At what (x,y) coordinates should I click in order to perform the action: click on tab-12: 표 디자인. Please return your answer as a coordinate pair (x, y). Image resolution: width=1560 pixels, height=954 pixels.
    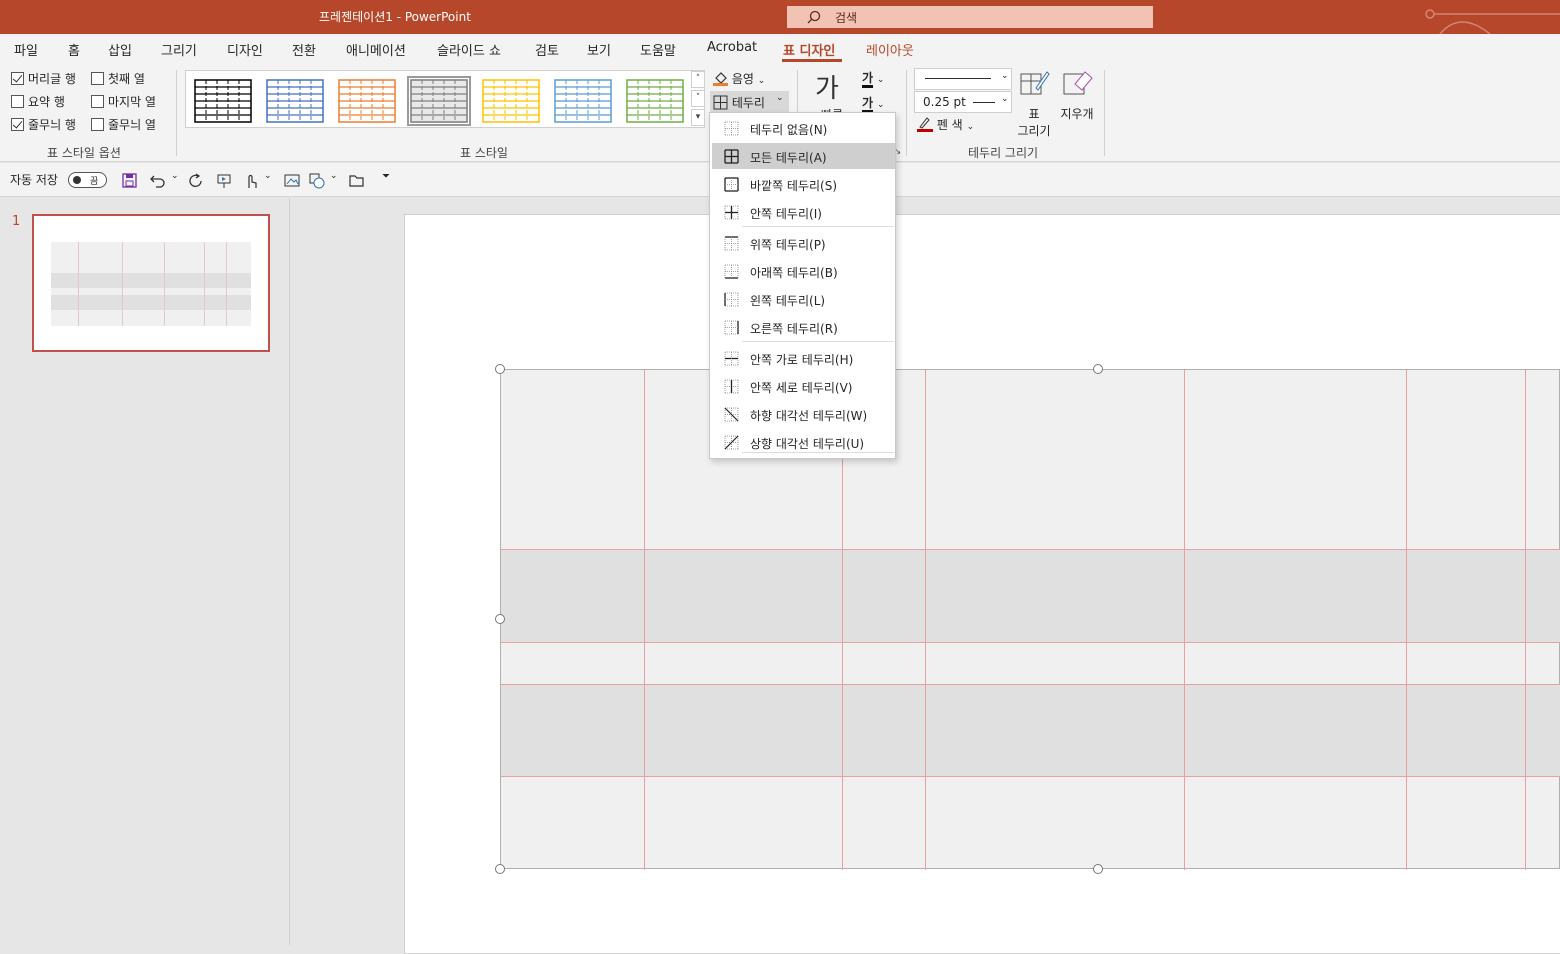
    Looking at the image, I should click on (809, 49).